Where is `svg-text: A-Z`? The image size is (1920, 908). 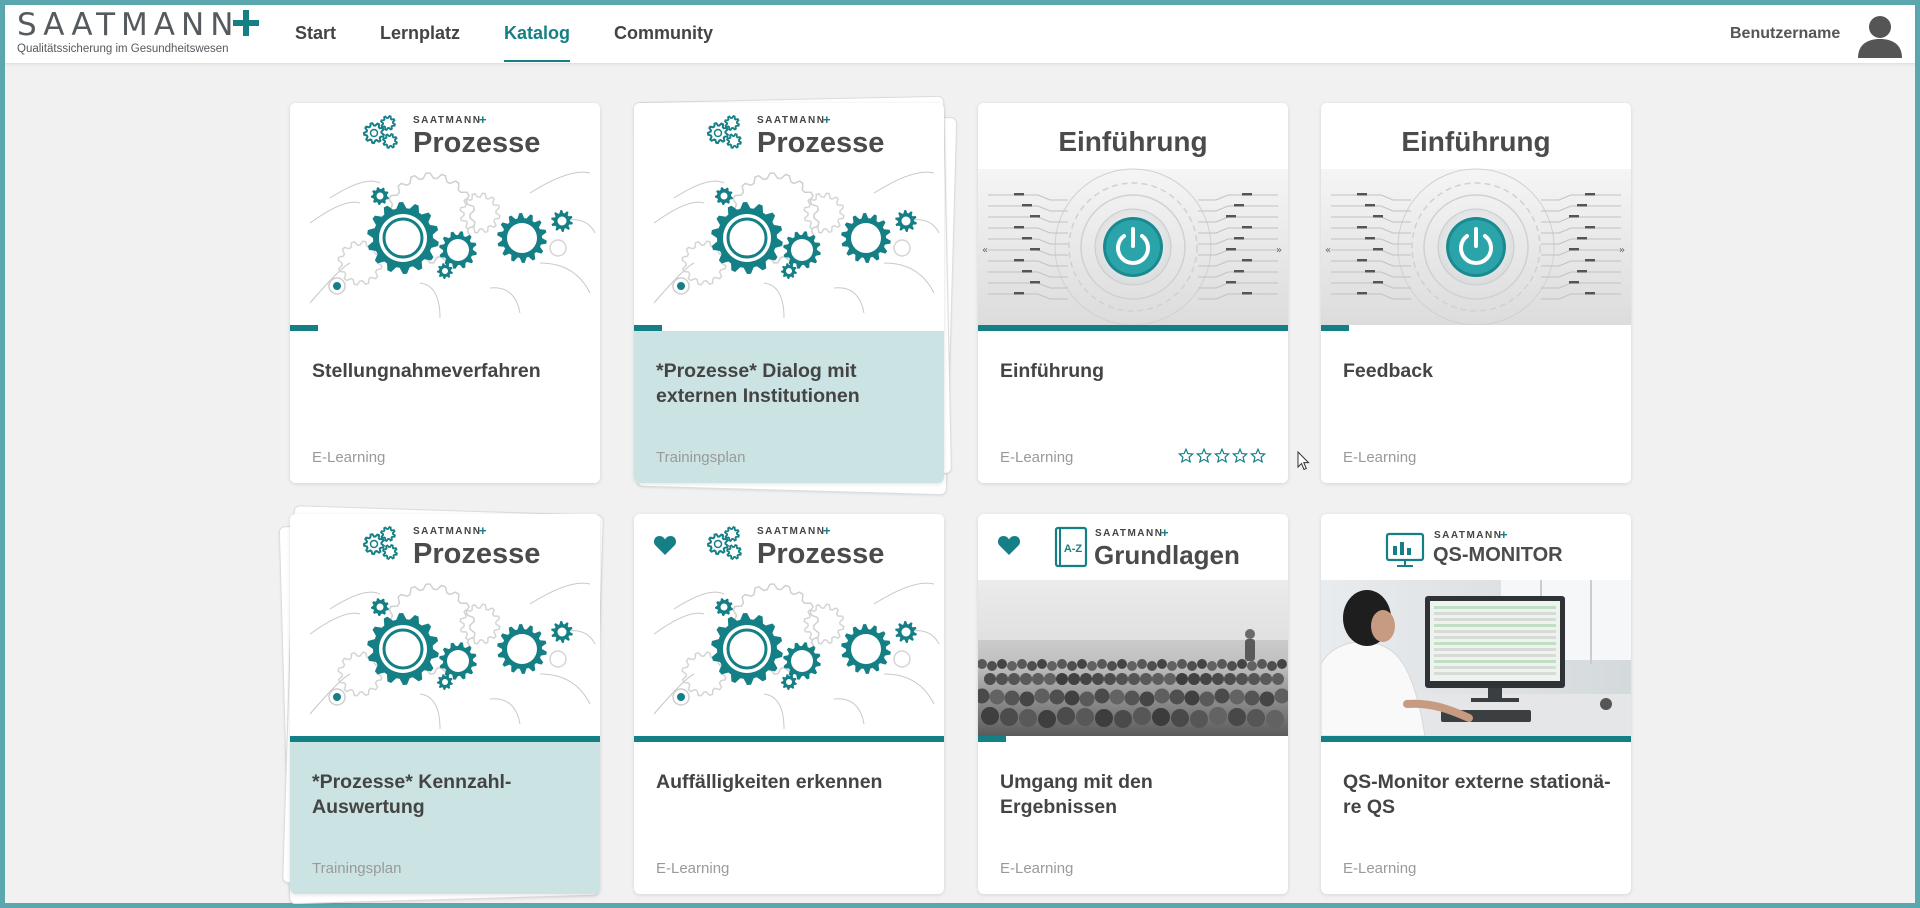 svg-text: A-Z is located at coordinates (1073, 549).